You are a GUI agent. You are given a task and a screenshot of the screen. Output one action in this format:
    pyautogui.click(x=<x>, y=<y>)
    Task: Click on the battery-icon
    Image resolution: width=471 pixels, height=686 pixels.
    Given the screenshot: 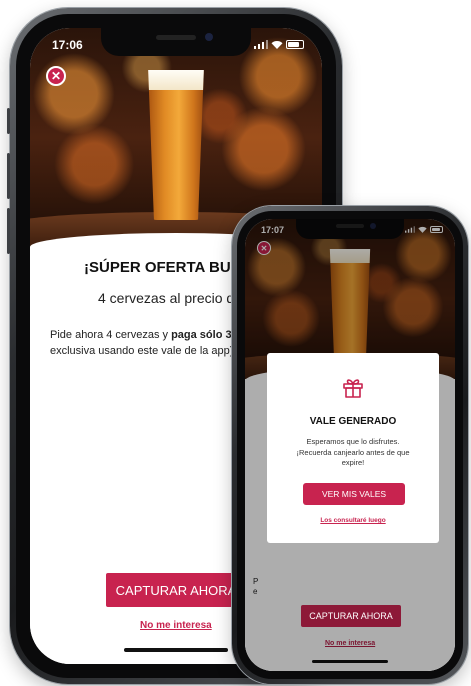 What is the action you would take?
    pyautogui.click(x=295, y=44)
    